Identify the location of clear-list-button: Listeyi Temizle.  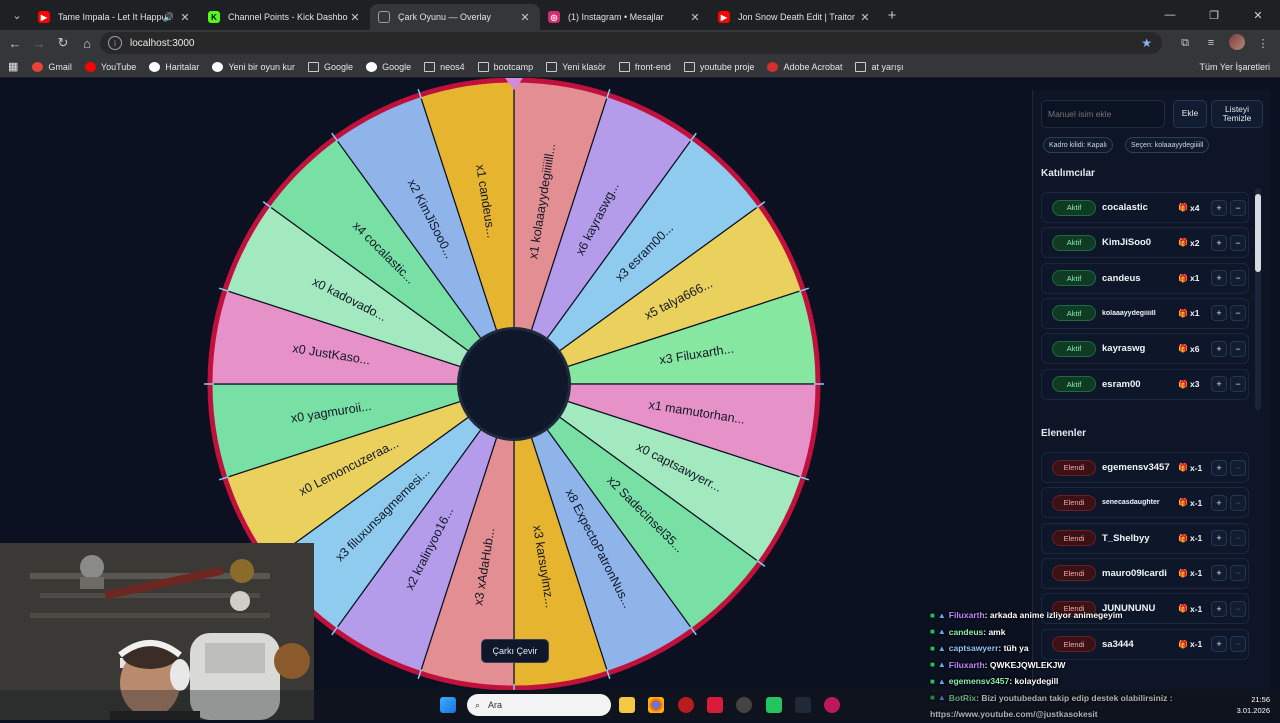
(1237, 114).